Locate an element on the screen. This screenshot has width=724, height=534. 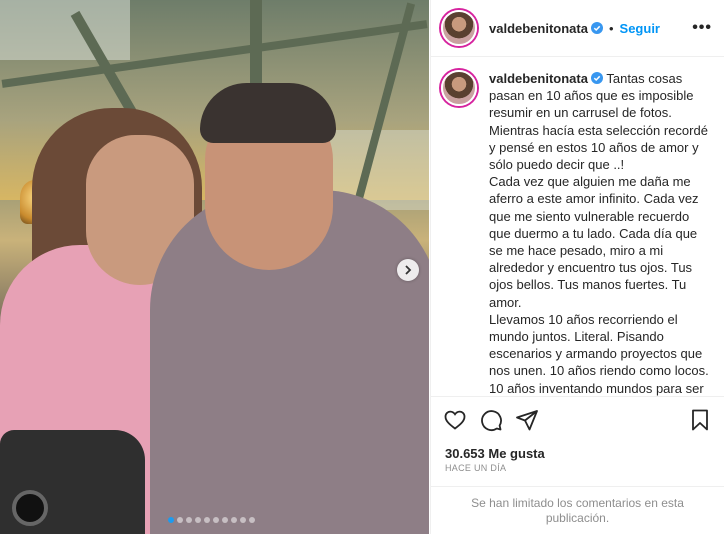
likes-number: 30.653 is located at coordinates (465, 453).